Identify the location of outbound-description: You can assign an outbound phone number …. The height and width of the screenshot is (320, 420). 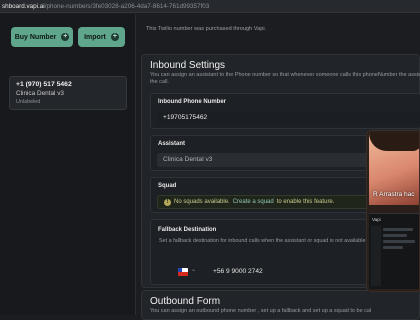
(261, 311).